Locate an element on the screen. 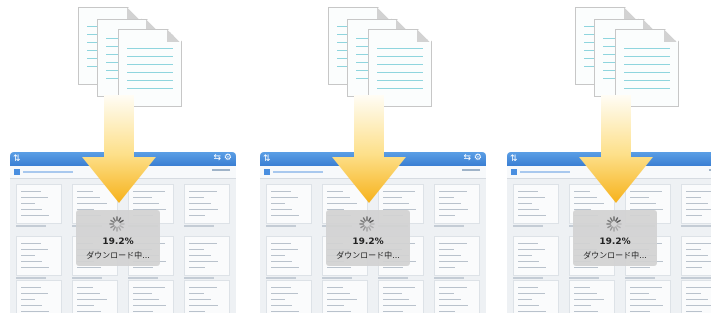 This screenshot has height=313, width=711. loading-spinner-icon is located at coordinates (117, 224).